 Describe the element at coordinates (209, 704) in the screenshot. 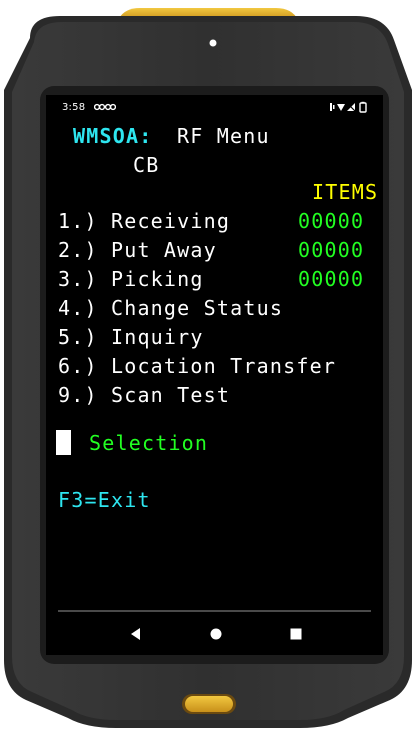

I see `trigger-button` at that location.